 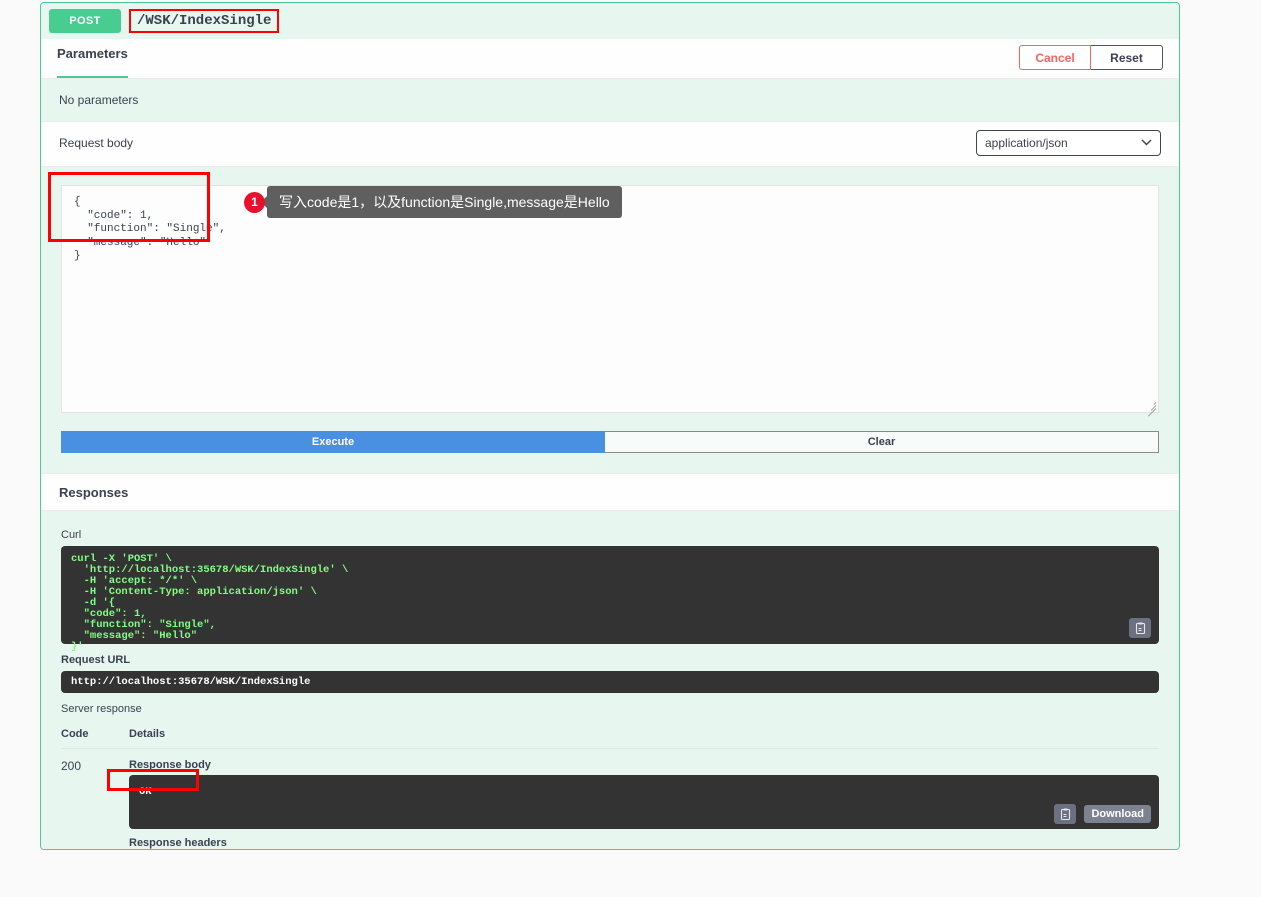 I want to click on download-button: Download, so click(x=1117, y=814).